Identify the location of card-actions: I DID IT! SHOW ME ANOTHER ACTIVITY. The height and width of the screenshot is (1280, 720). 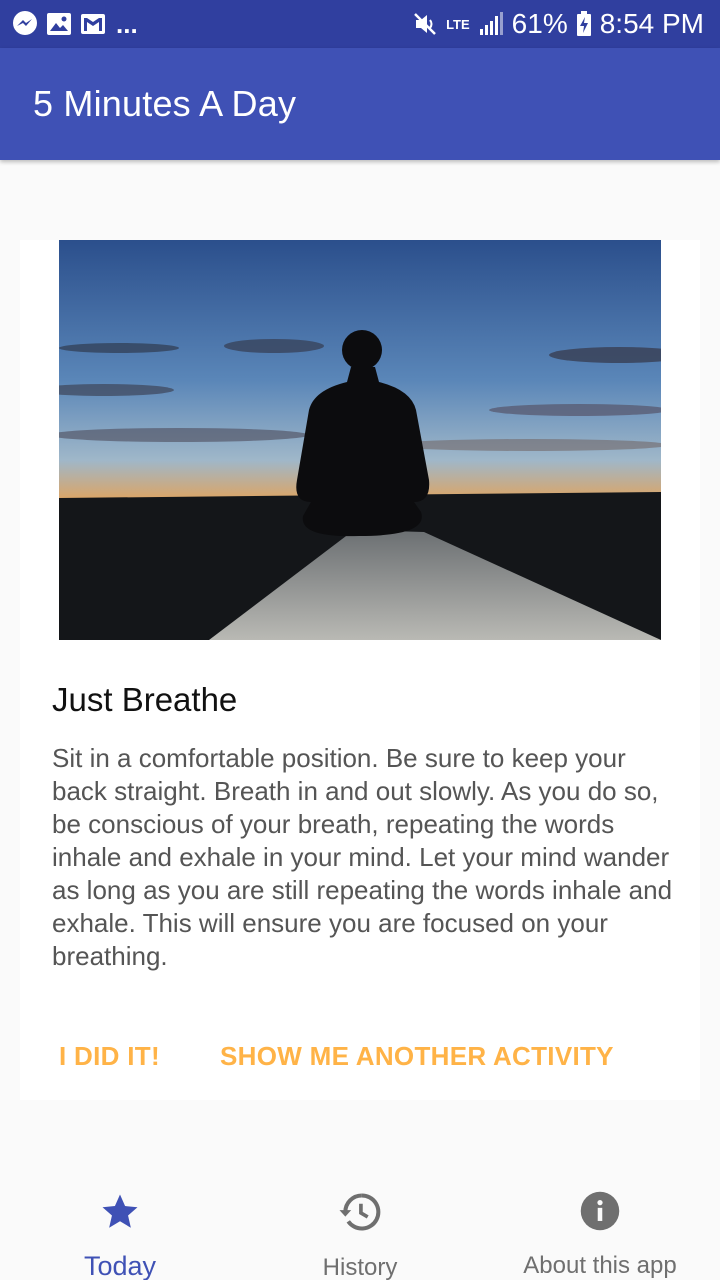
(360, 1056).